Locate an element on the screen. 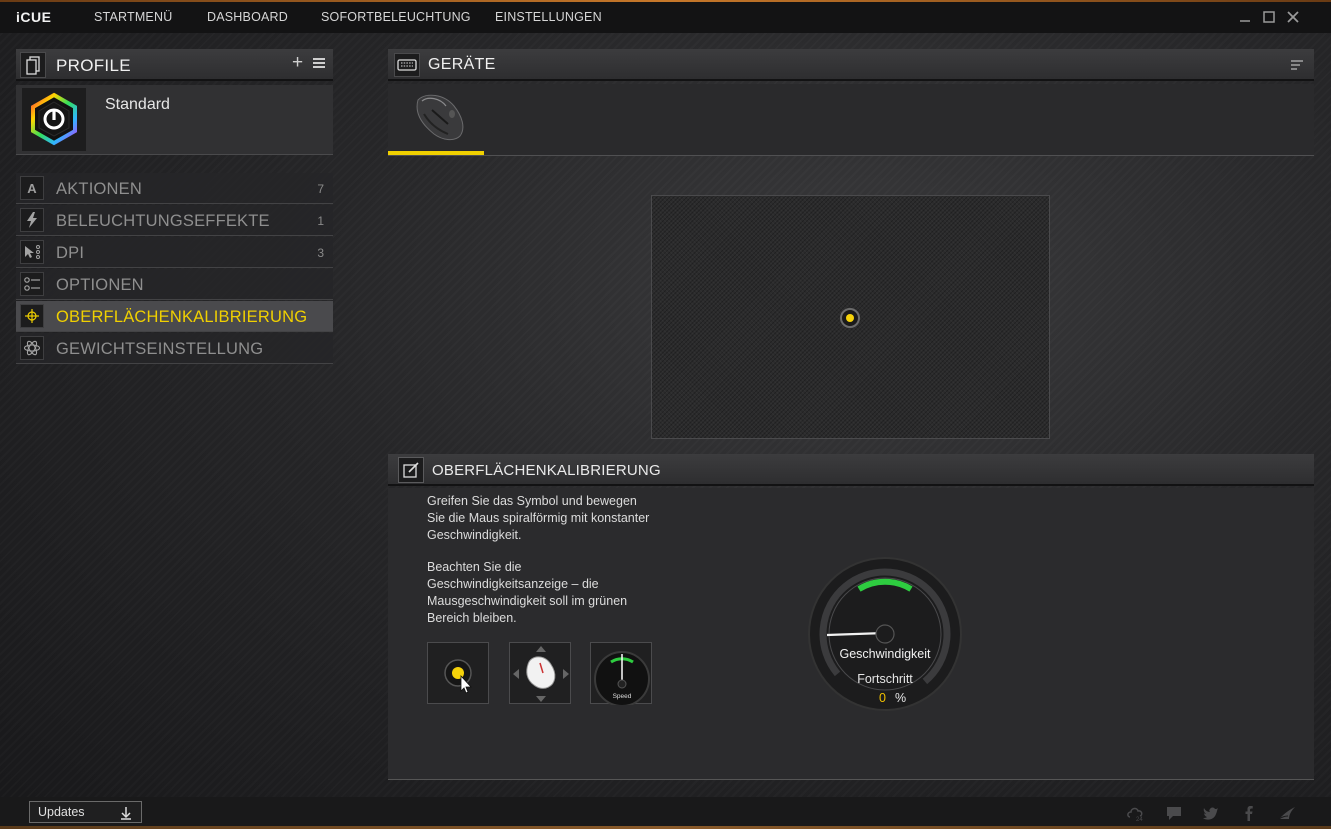 This screenshot has width=1331, height=829. gaming-mouse-icon is located at coordinates (440, 117).